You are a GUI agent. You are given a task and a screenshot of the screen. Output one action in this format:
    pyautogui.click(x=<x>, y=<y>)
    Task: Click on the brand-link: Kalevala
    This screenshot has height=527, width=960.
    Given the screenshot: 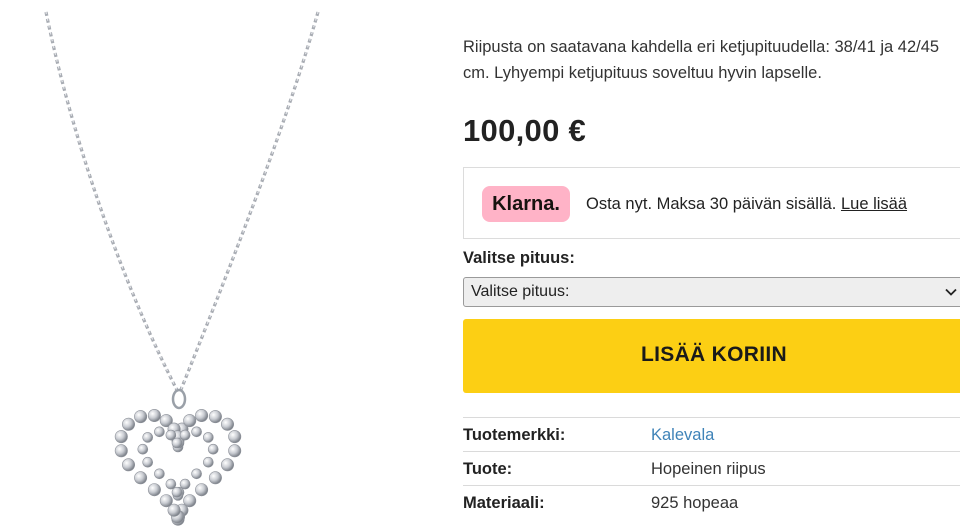 What is the action you would take?
    pyautogui.click(x=682, y=435)
    